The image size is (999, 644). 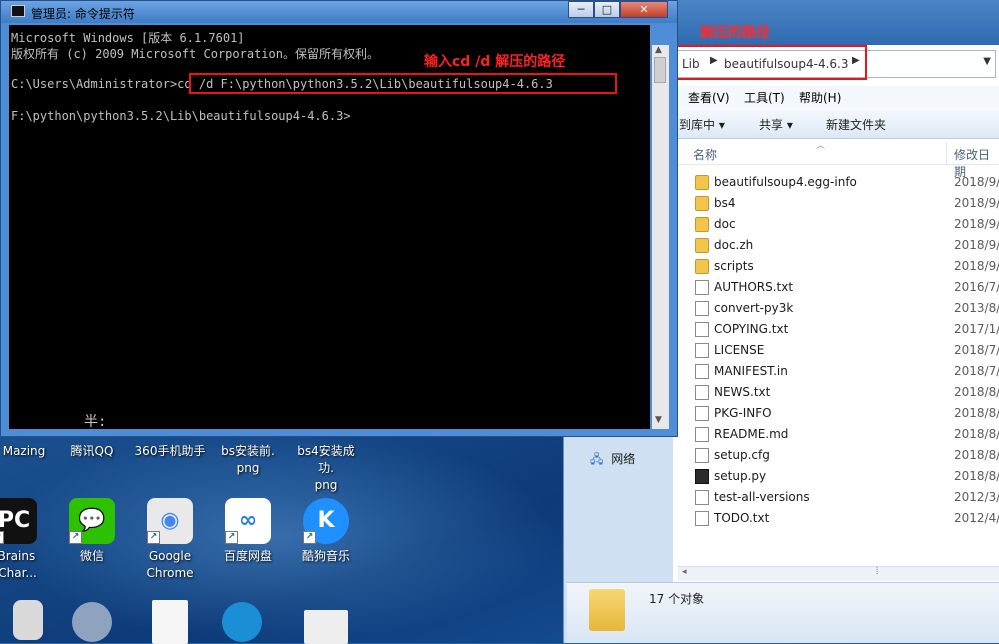 What do you see at coordinates (838, 476) in the screenshot?
I see `file-row: setup.py 2018/8/` at bounding box center [838, 476].